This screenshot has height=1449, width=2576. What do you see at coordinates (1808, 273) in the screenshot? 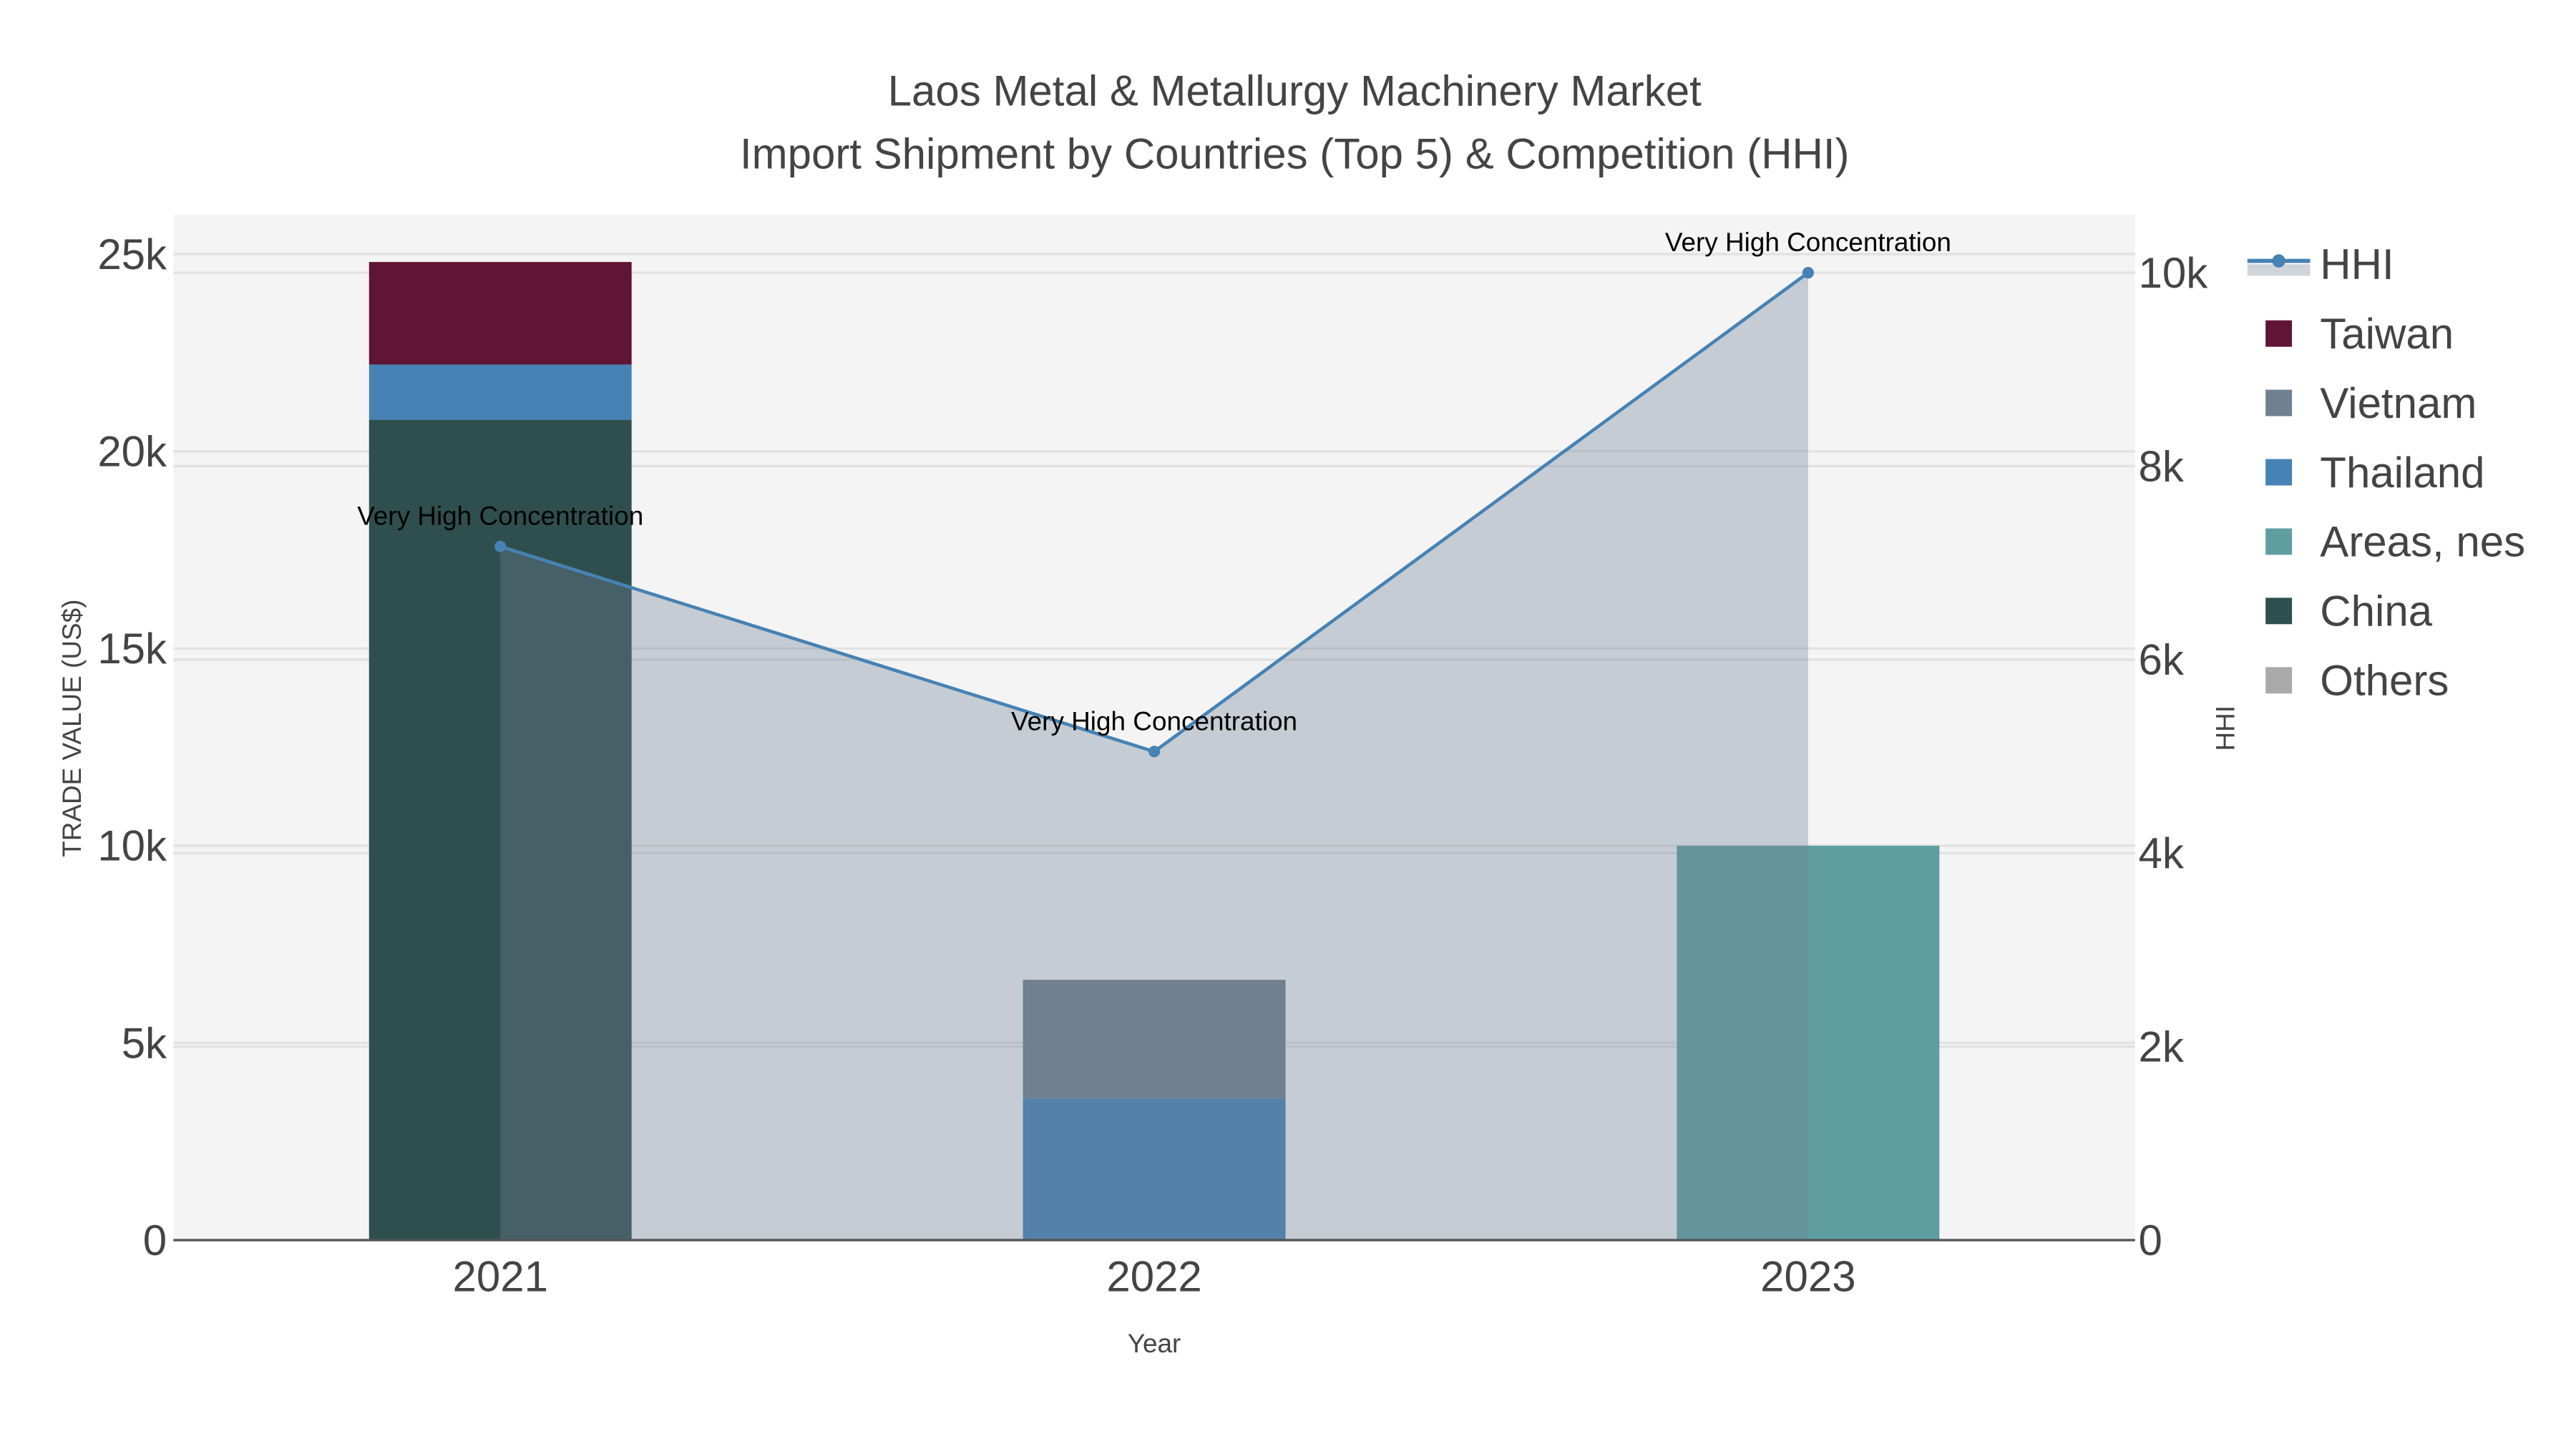
I see `hhi-point-2023` at bounding box center [1808, 273].